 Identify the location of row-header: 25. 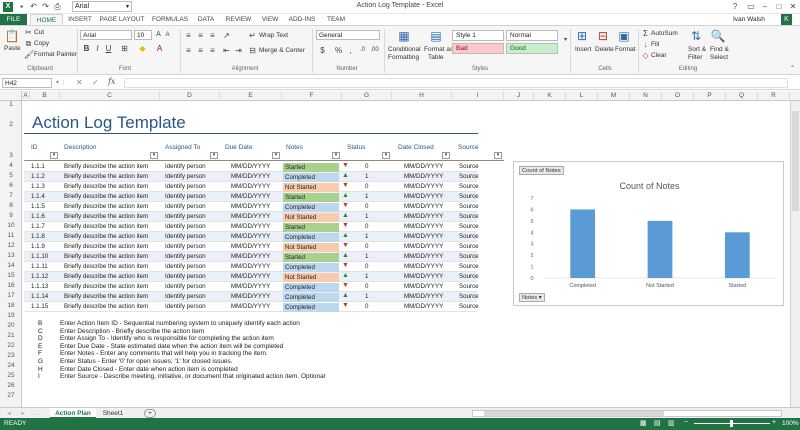
(11, 375).